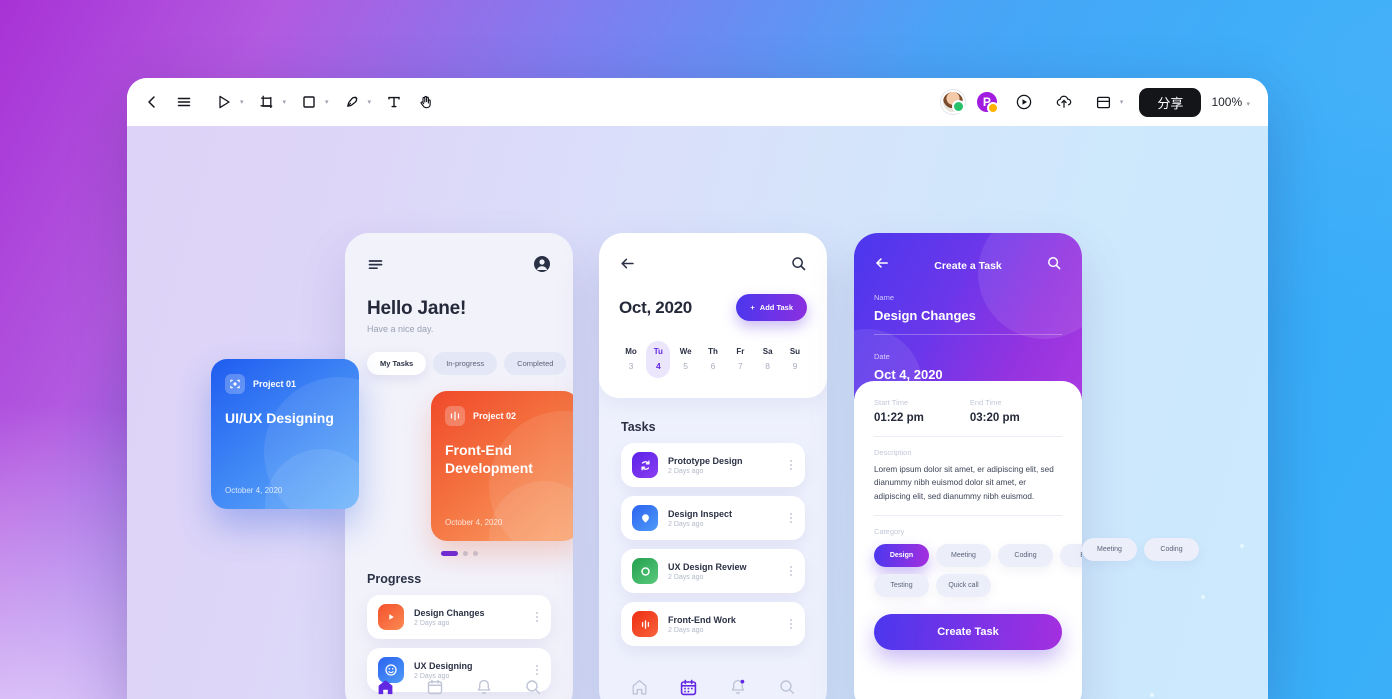 This screenshot has width=1392, height=699. I want to click on chip-bde: BDE, so click(1071, 555).